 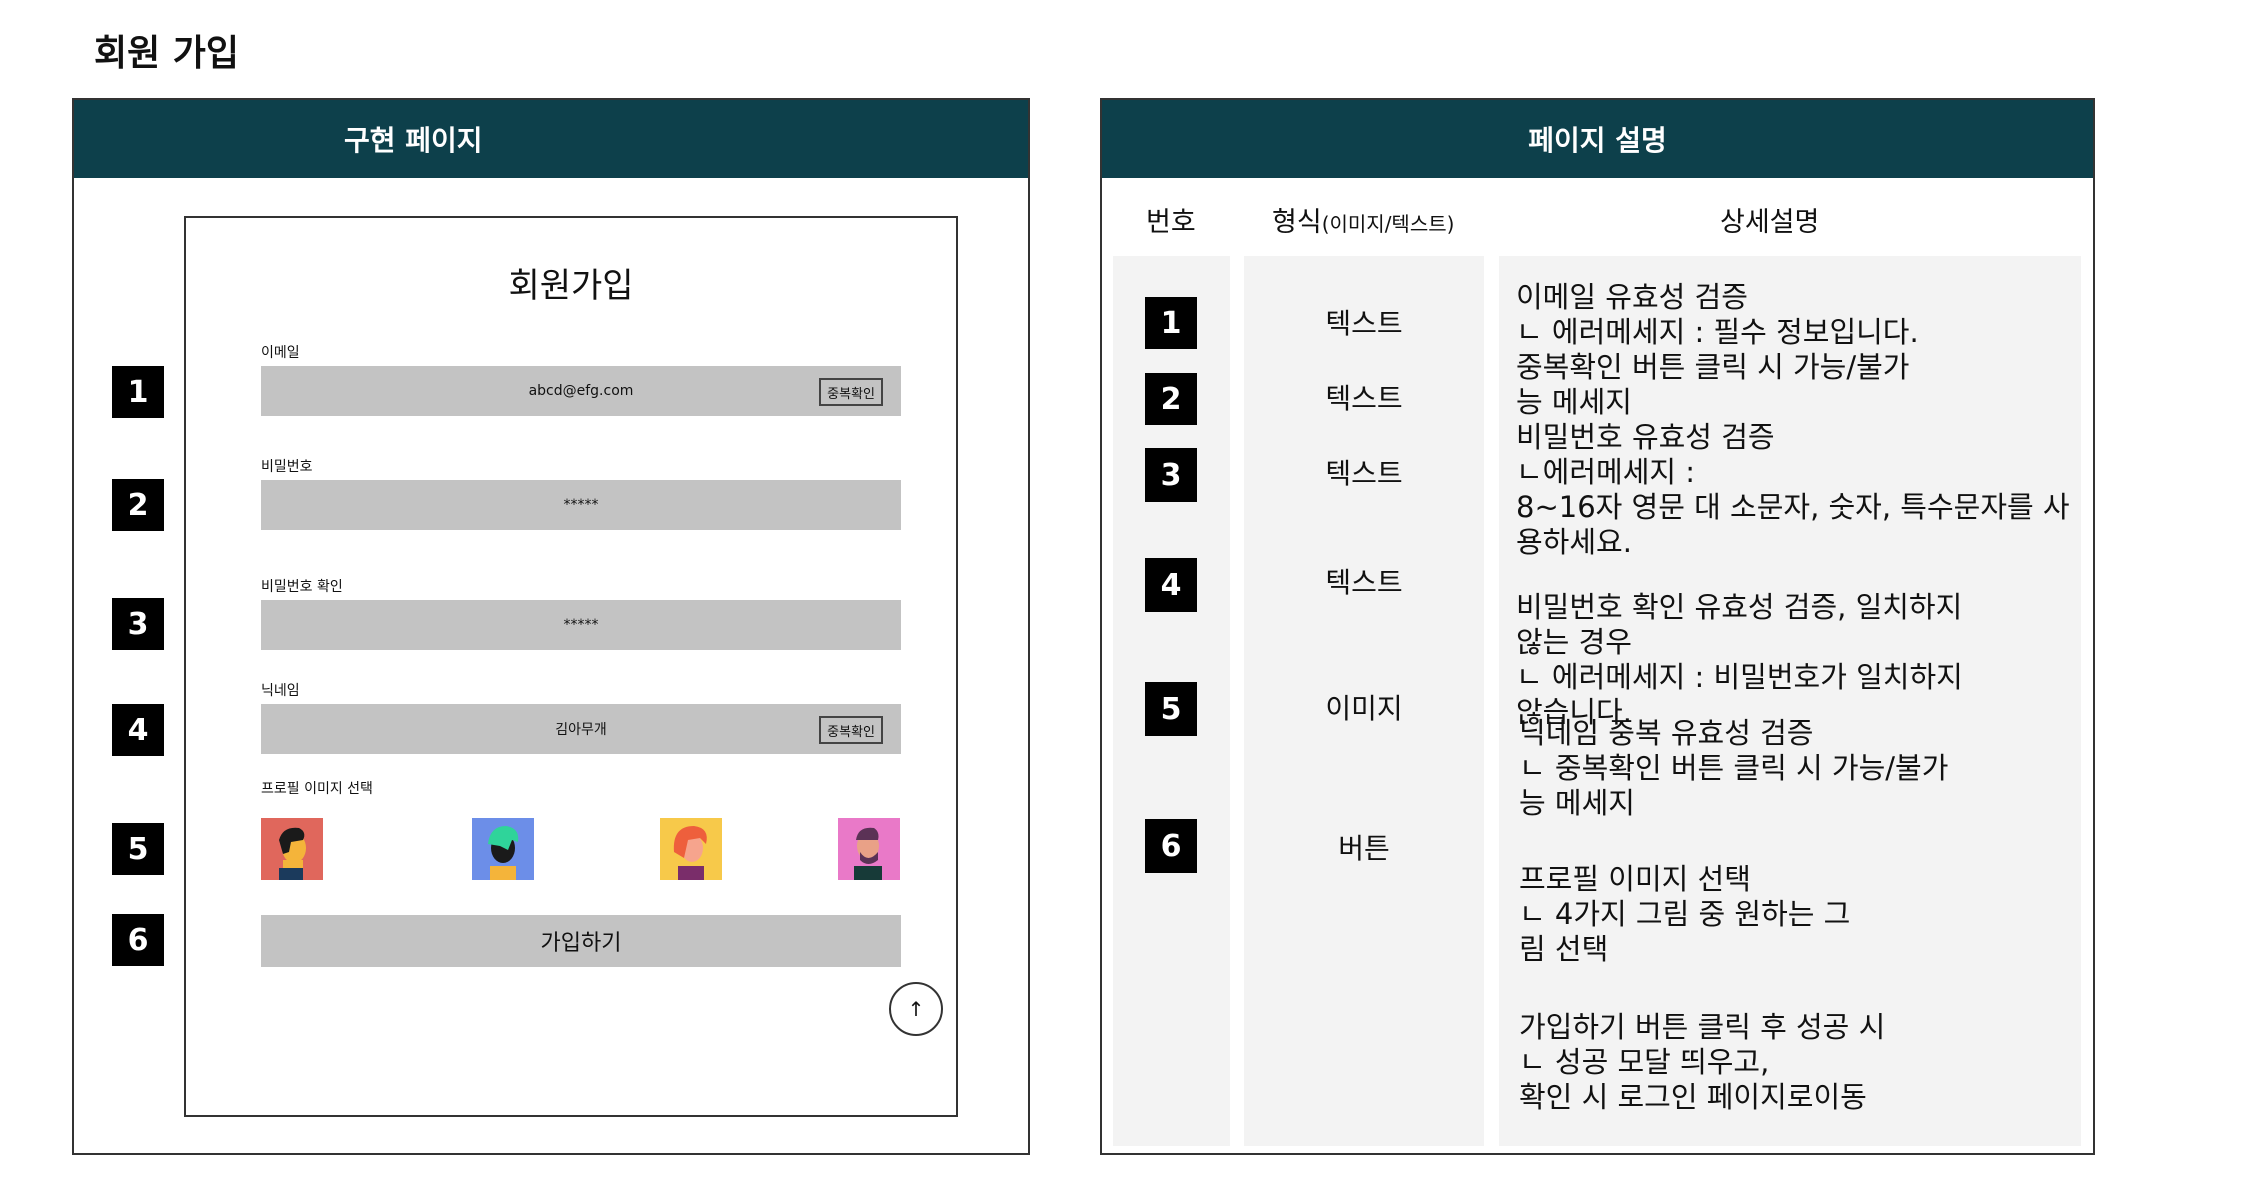 I want to click on row-description-5: 프로필 이미지 선택 ㄴ 4가지 그림 중 원하는 그 림 선택, so click(x=1685, y=914).